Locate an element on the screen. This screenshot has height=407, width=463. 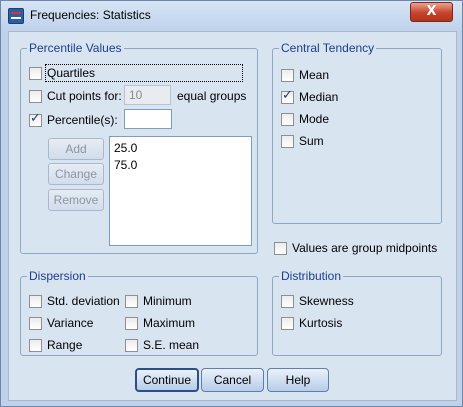
variance-checkbox-box is located at coordinates (35, 323).